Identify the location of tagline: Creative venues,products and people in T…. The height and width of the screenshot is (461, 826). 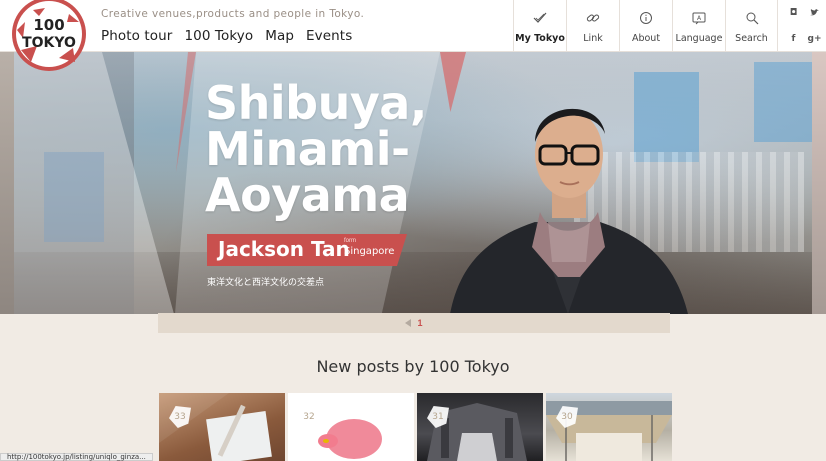
(233, 14).